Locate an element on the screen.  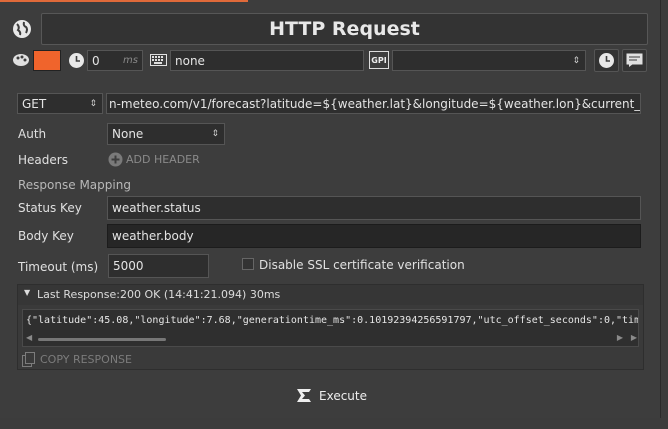
method-value: GET is located at coordinates (34, 104).